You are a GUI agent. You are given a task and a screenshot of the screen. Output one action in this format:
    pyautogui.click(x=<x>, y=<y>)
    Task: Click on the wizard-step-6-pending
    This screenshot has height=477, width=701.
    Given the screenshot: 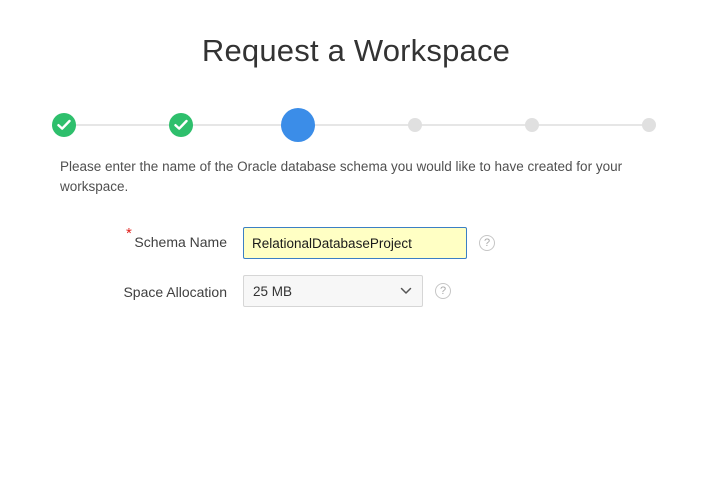 What is the action you would take?
    pyautogui.click(x=649, y=125)
    